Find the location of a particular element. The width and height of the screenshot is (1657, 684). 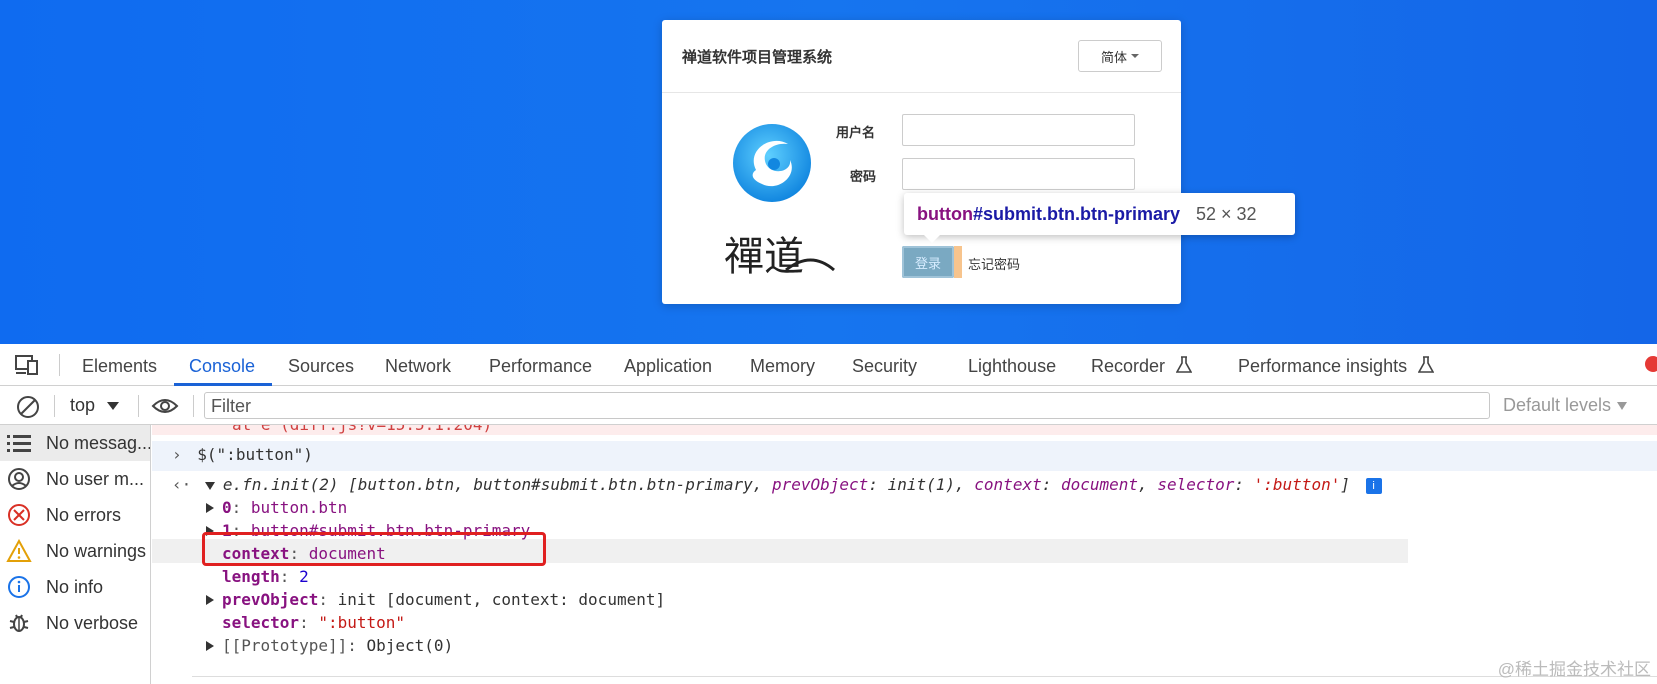

sidebar-item-label: No errors is located at coordinates (84, 514).